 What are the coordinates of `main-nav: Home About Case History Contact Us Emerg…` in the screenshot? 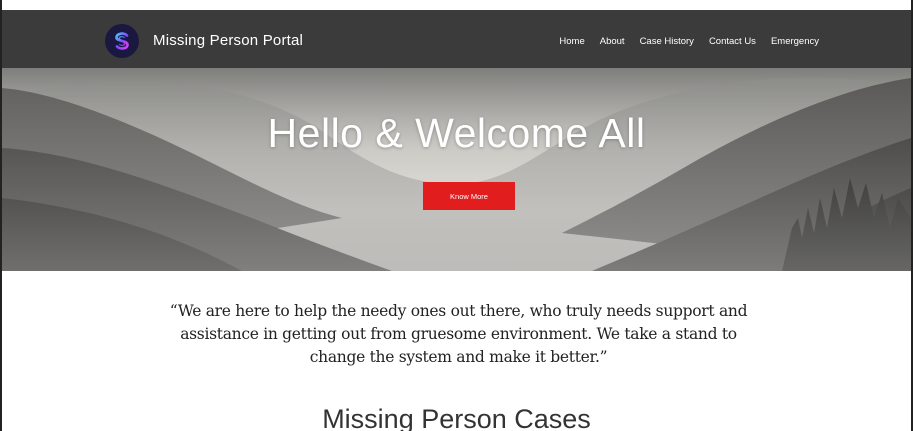 It's located at (689, 41).